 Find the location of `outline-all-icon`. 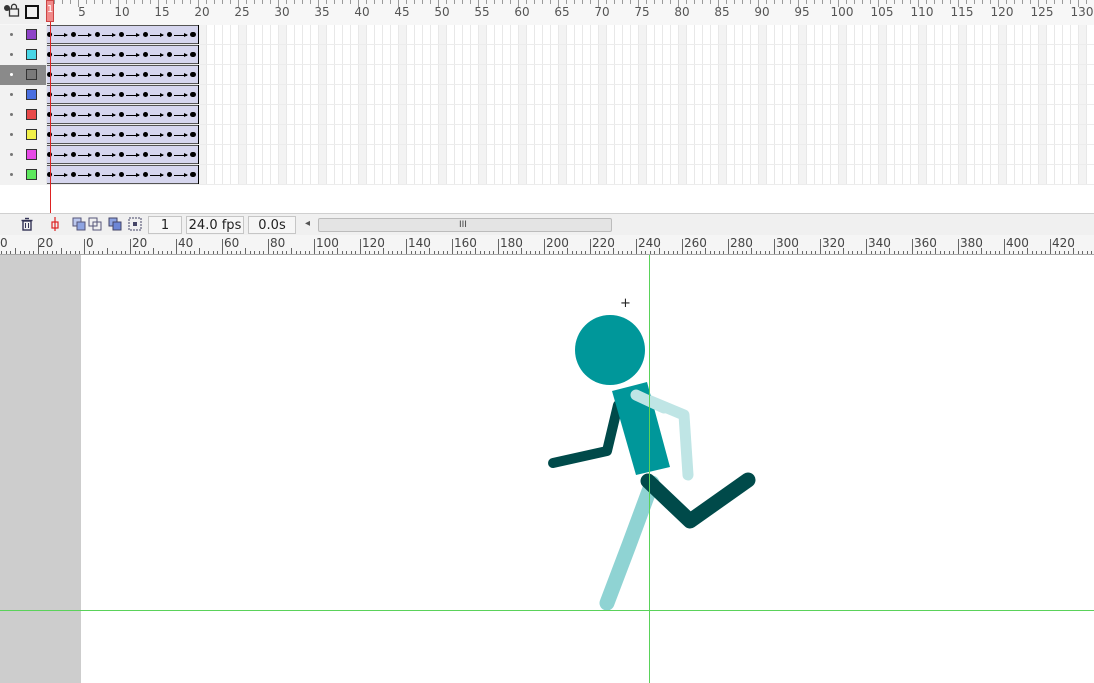

outline-all-icon is located at coordinates (32, 12).